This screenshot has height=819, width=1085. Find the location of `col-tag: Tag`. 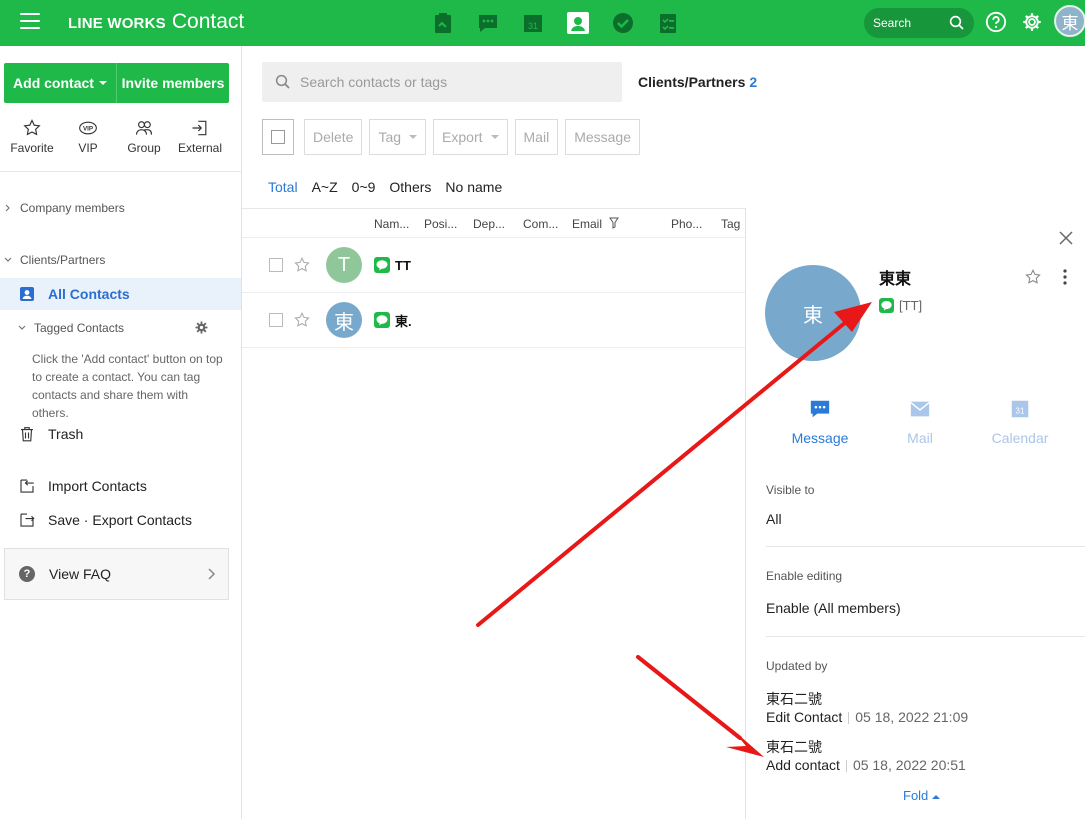

col-tag: Tag is located at coordinates (730, 224).